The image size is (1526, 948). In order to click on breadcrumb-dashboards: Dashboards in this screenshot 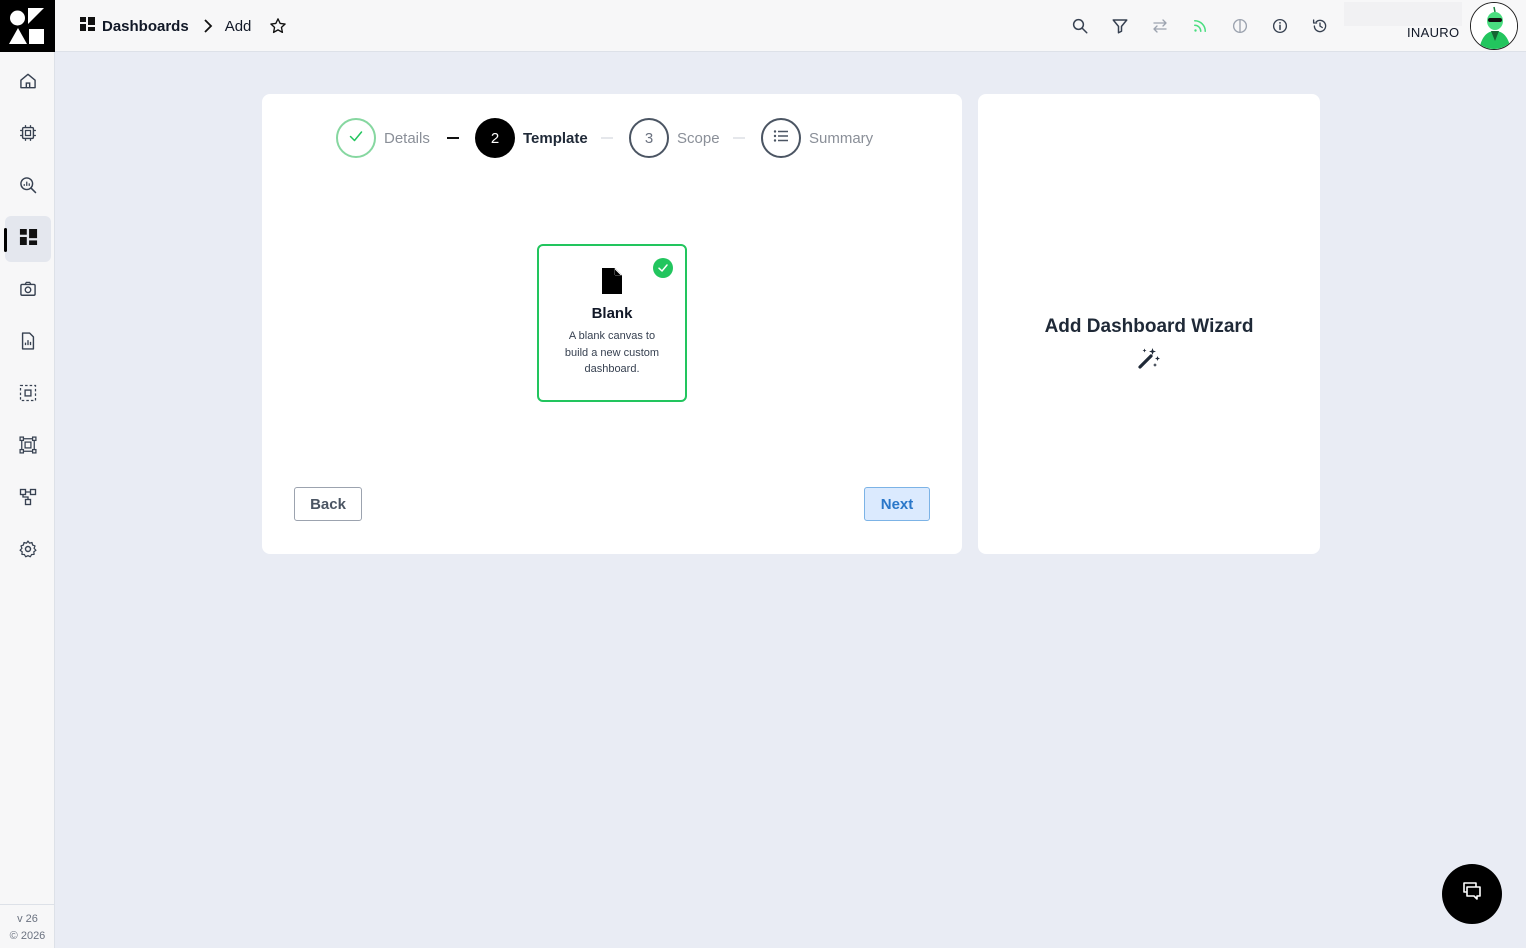, I will do `click(134, 26)`.